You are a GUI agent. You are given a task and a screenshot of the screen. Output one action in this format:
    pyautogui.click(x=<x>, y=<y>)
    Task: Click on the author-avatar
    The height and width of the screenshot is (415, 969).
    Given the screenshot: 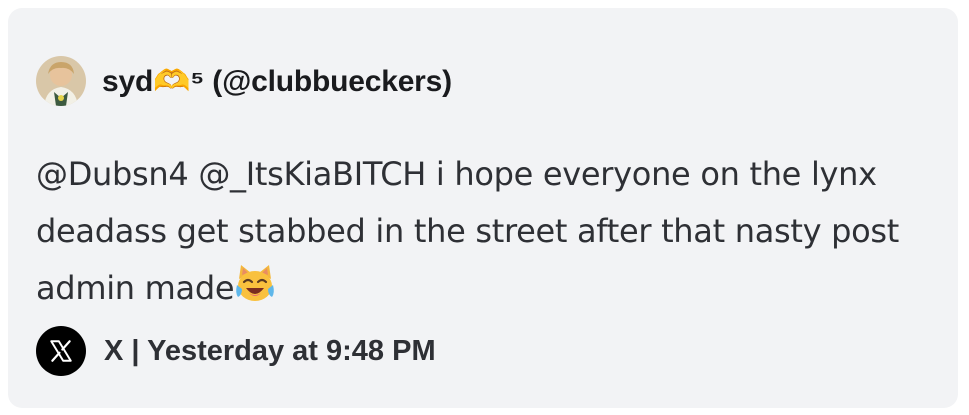 What is the action you would take?
    pyautogui.click(x=61, y=81)
    